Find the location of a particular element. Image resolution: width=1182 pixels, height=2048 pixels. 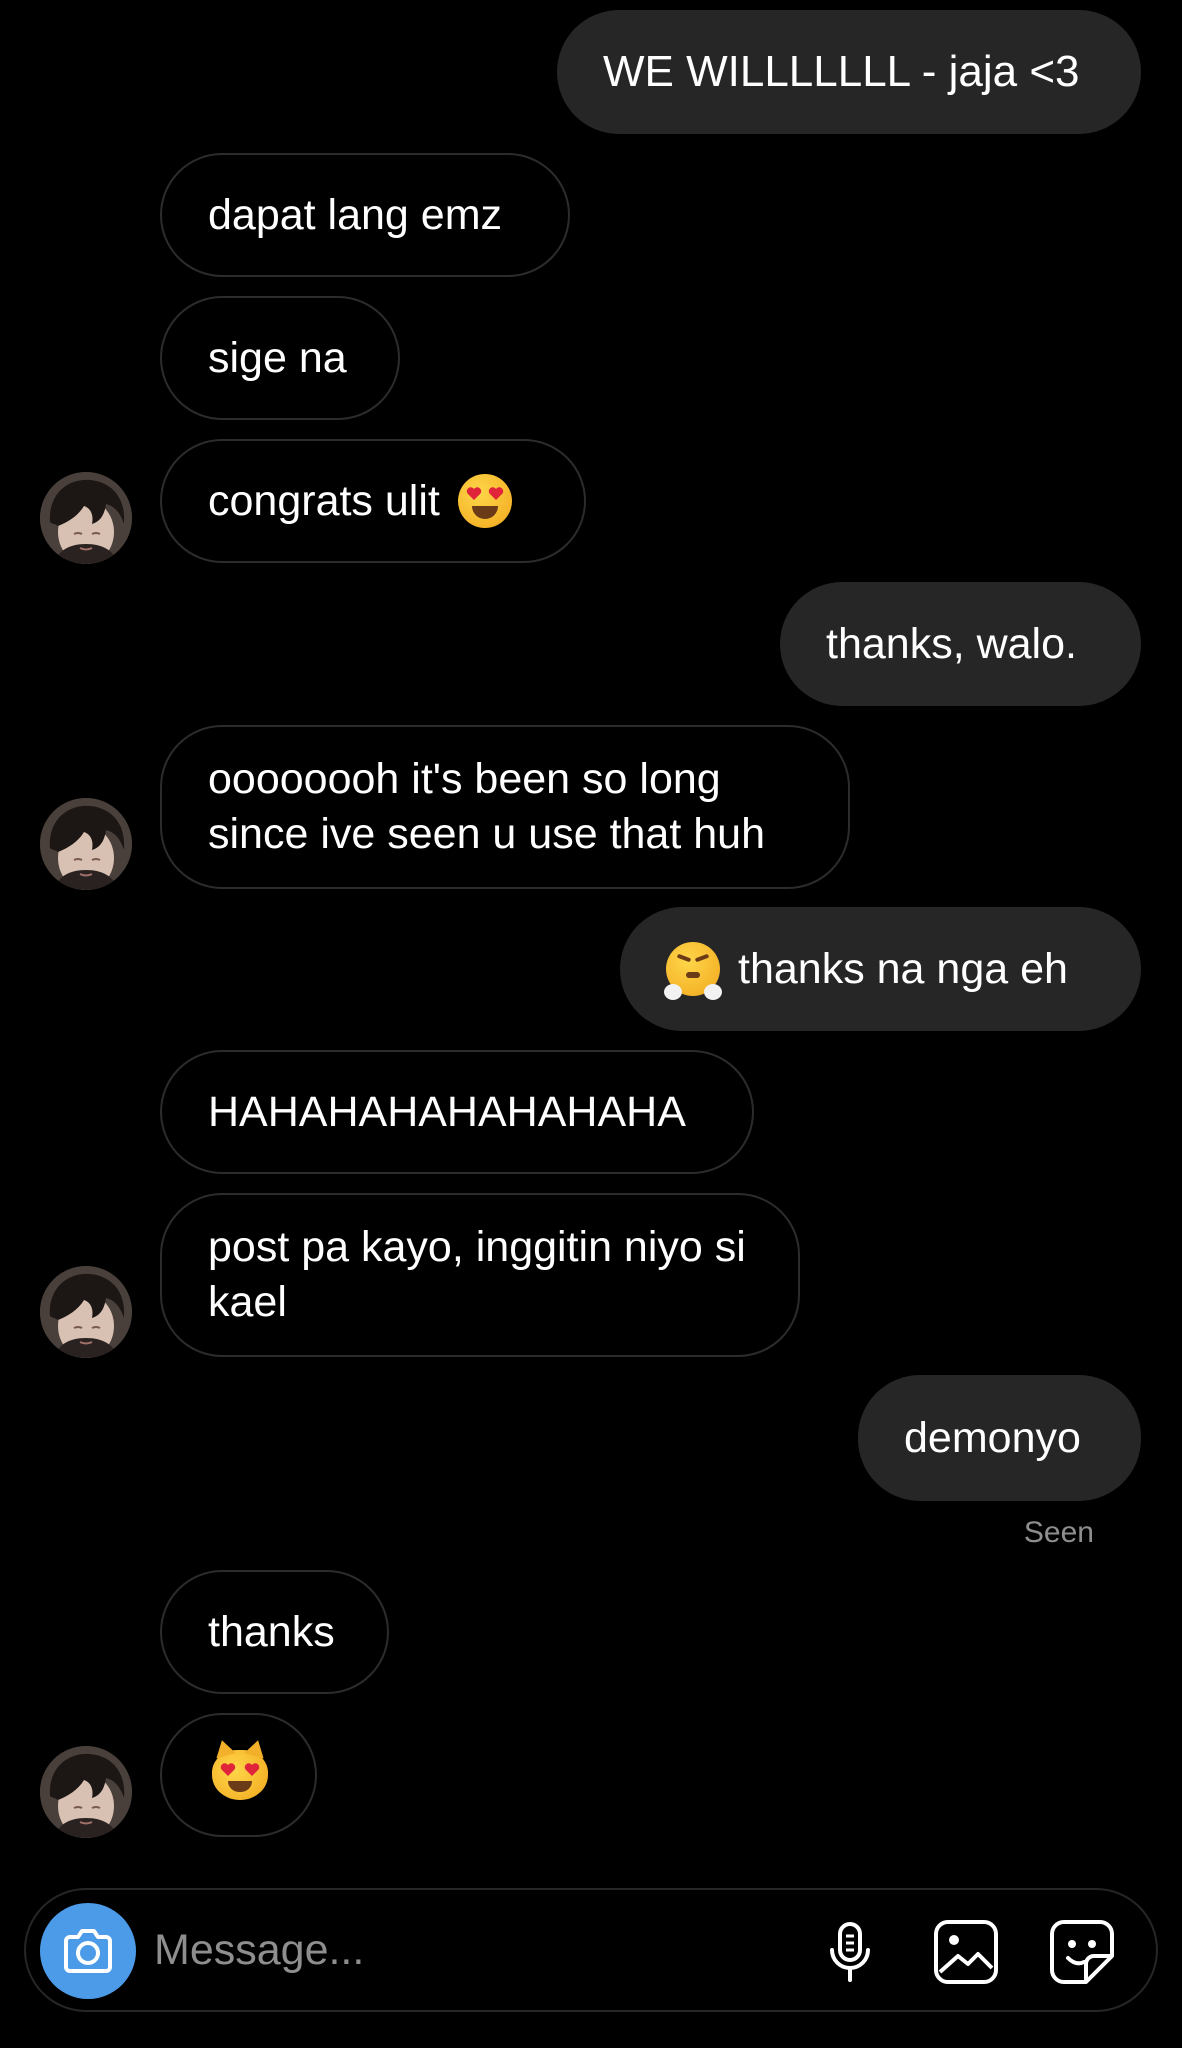

received-message: congrats ulit is located at coordinates (373, 501).